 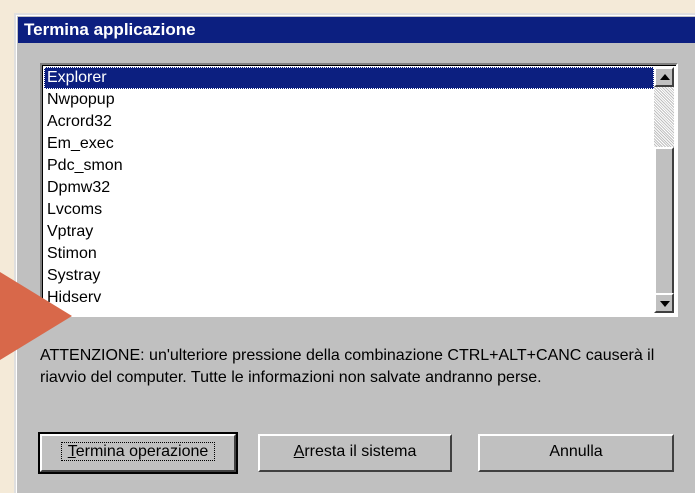 What do you see at coordinates (356, 30) in the screenshot?
I see `title-bar: Termina applicazione` at bounding box center [356, 30].